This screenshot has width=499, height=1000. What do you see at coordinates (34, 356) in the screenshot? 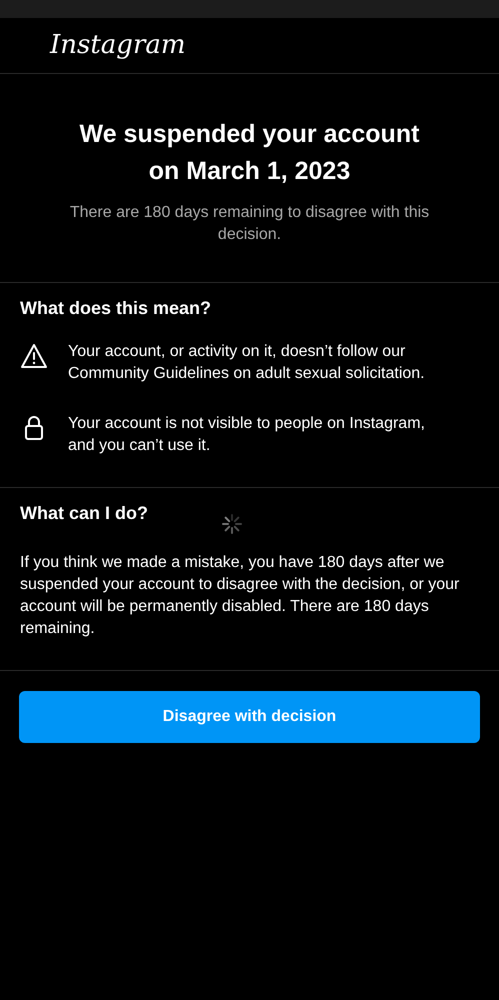
I see `warning-icon` at bounding box center [34, 356].